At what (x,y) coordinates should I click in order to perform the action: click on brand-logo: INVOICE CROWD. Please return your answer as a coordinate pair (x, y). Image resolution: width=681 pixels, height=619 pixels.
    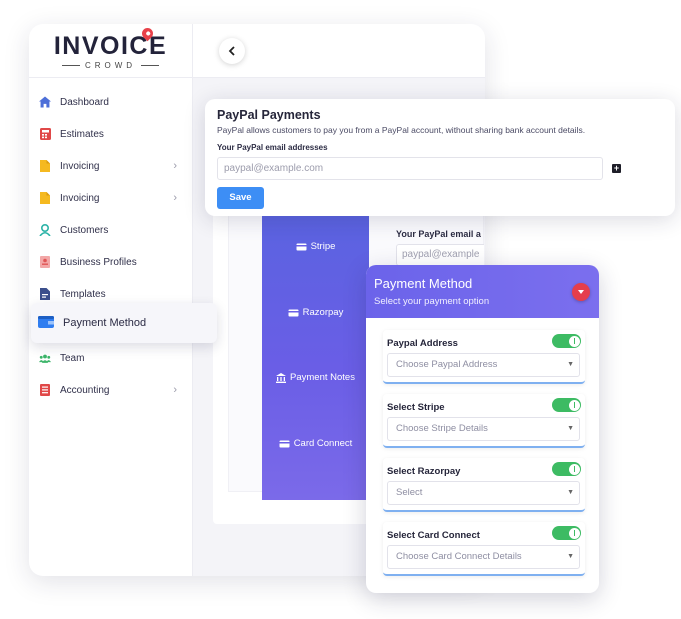
    Looking at the image, I should click on (110, 51).